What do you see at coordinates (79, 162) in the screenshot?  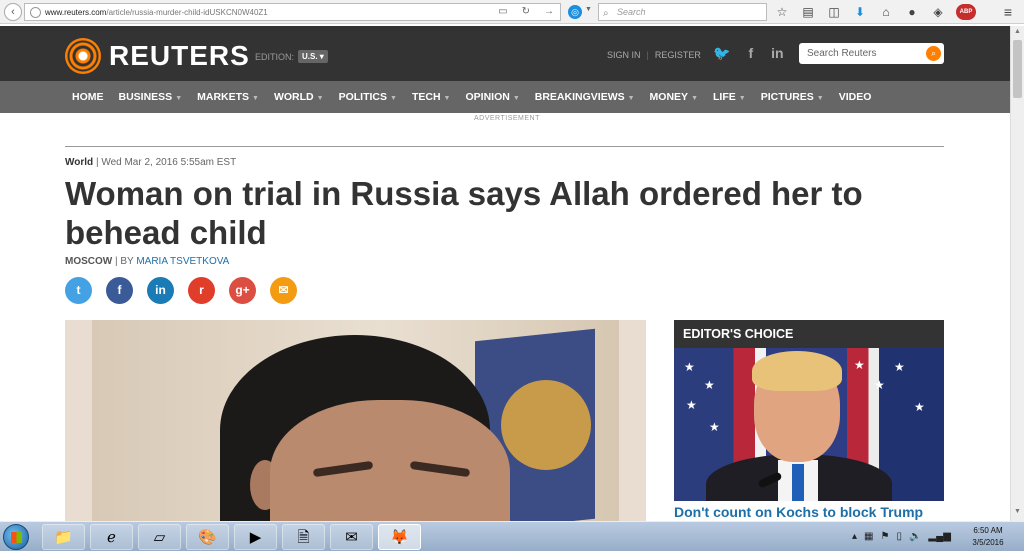 I see `section-link: World` at bounding box center [79, 162].